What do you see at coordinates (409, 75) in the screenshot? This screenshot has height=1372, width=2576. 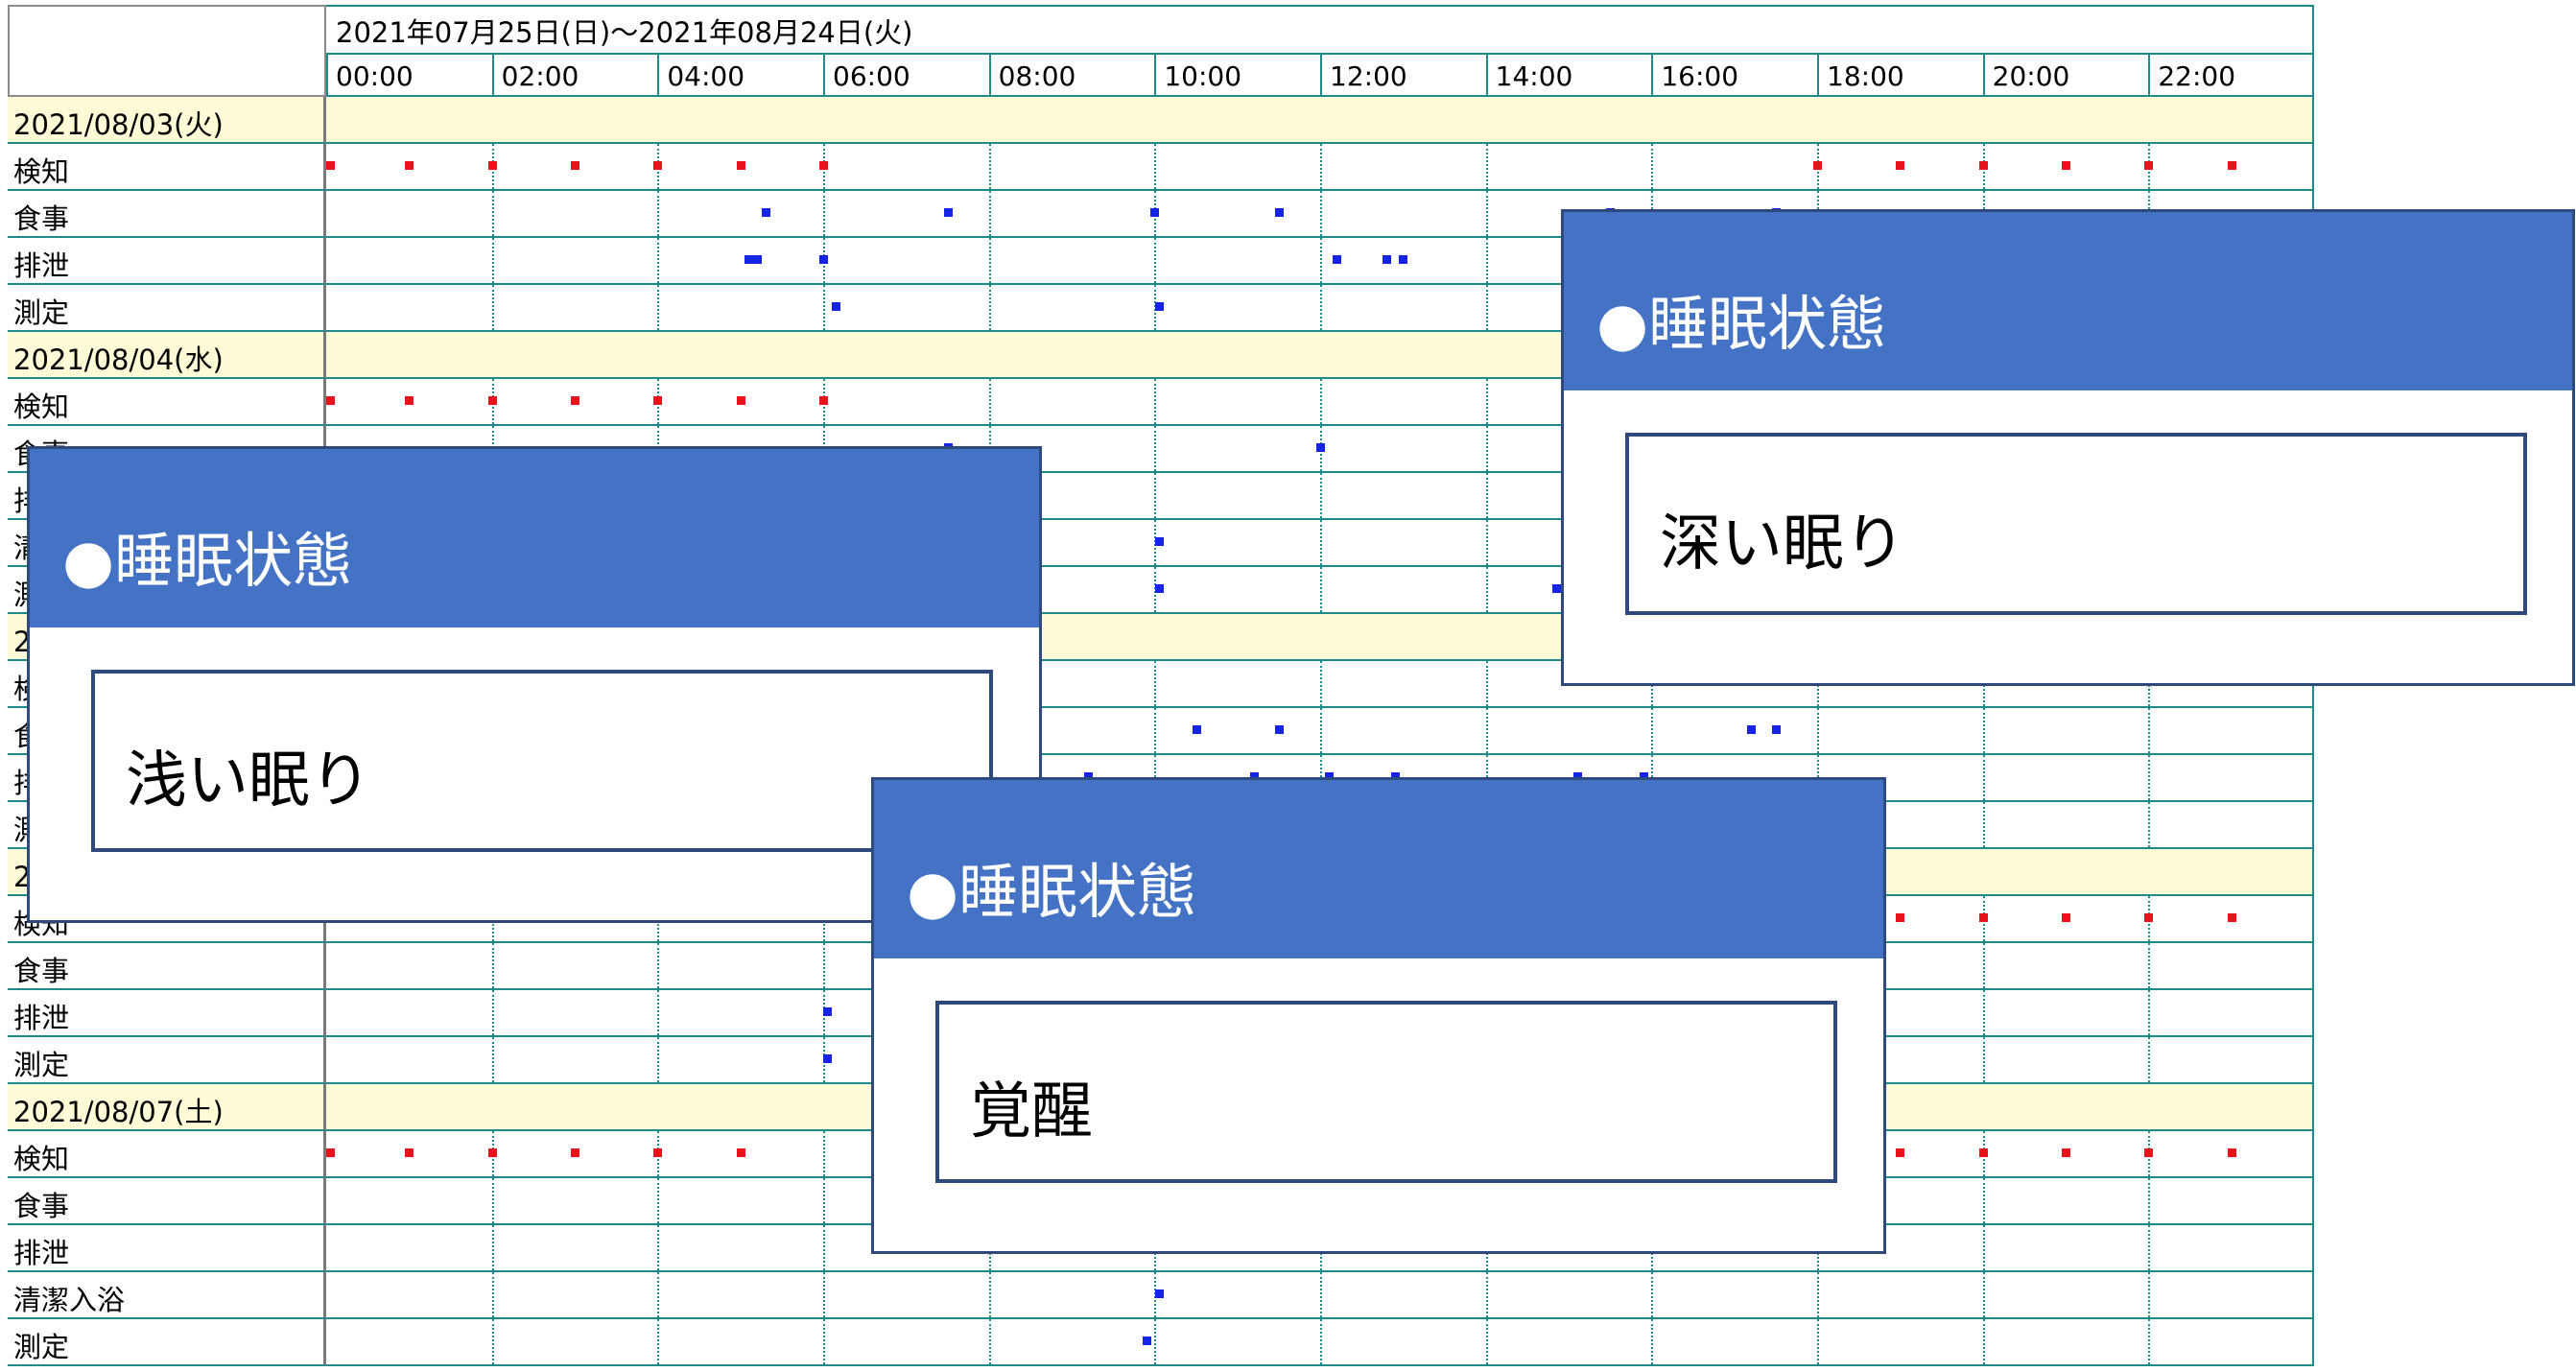 I see `hour-label: 00:00` at bounding box center [409, 75].